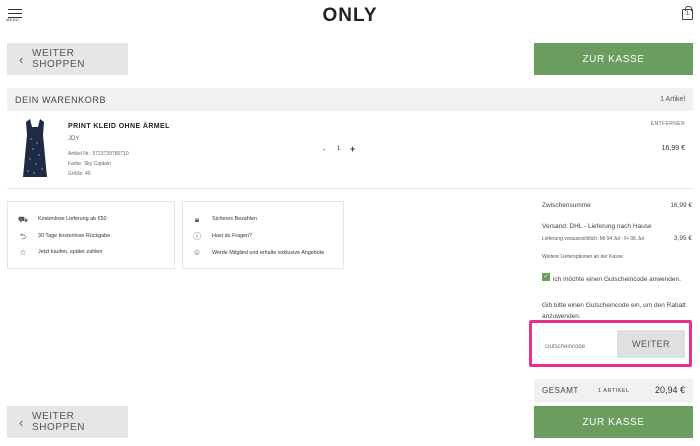 The width and height of the screenshot is (700, 446). Describe the element at coordinates (613, 59) in the screenshot. I see `checkout-button: ZUR KASSE` at that location.